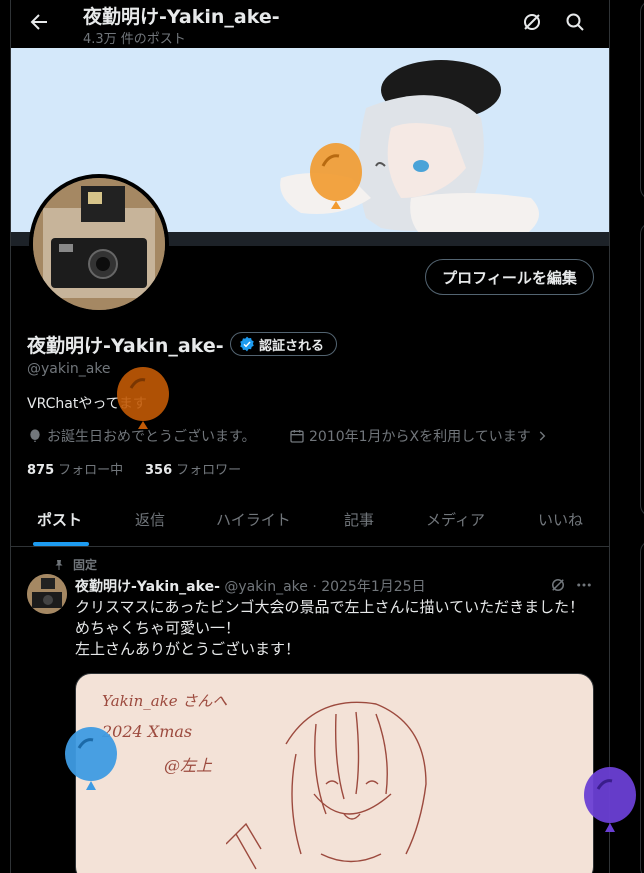 This screenshot has height=873, width=644. I want to click on tab-replies: 返信, so click(150, 519).